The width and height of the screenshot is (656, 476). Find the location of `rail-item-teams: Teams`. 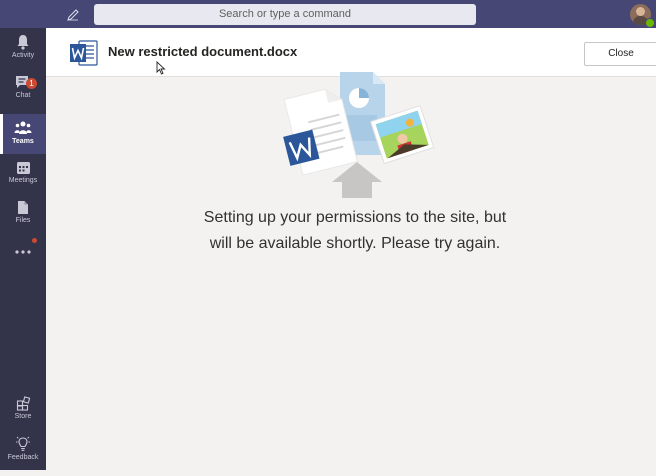

rail-item-teams: Teams is located at coordinates (23, 134).